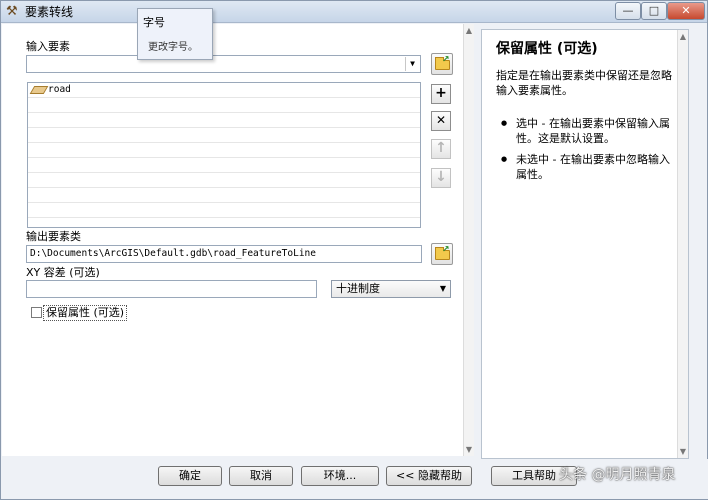 This screenshot has width=708, height=500. I want to click on close-button: ✕, so click(686, 11).